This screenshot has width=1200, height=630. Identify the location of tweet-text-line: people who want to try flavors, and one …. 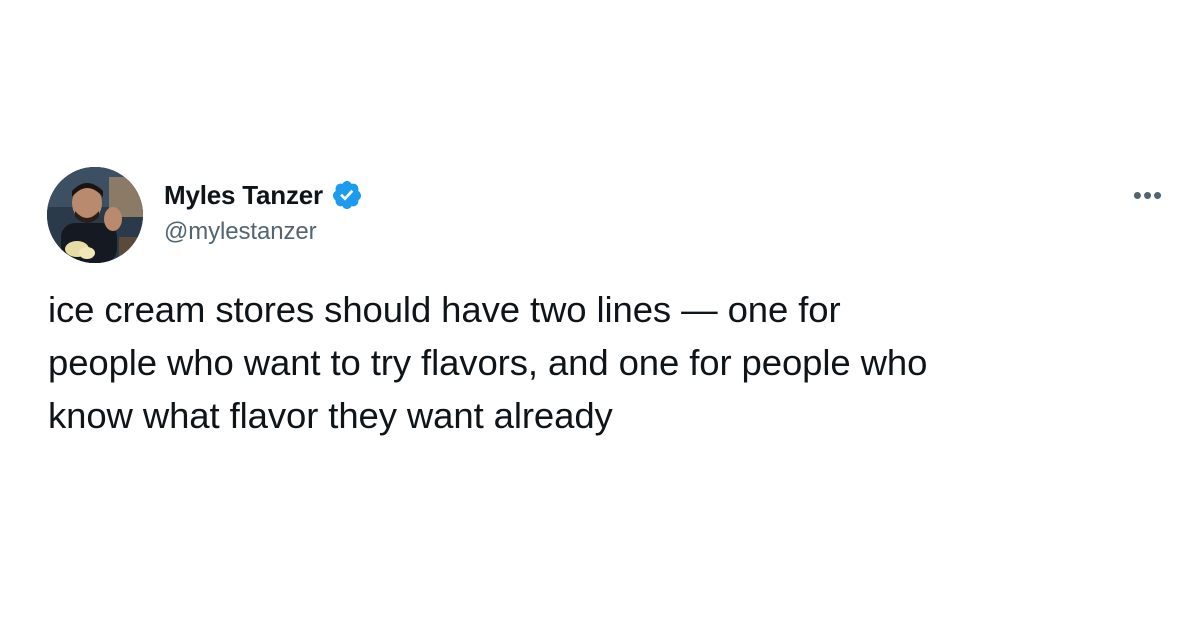
(488, 362).